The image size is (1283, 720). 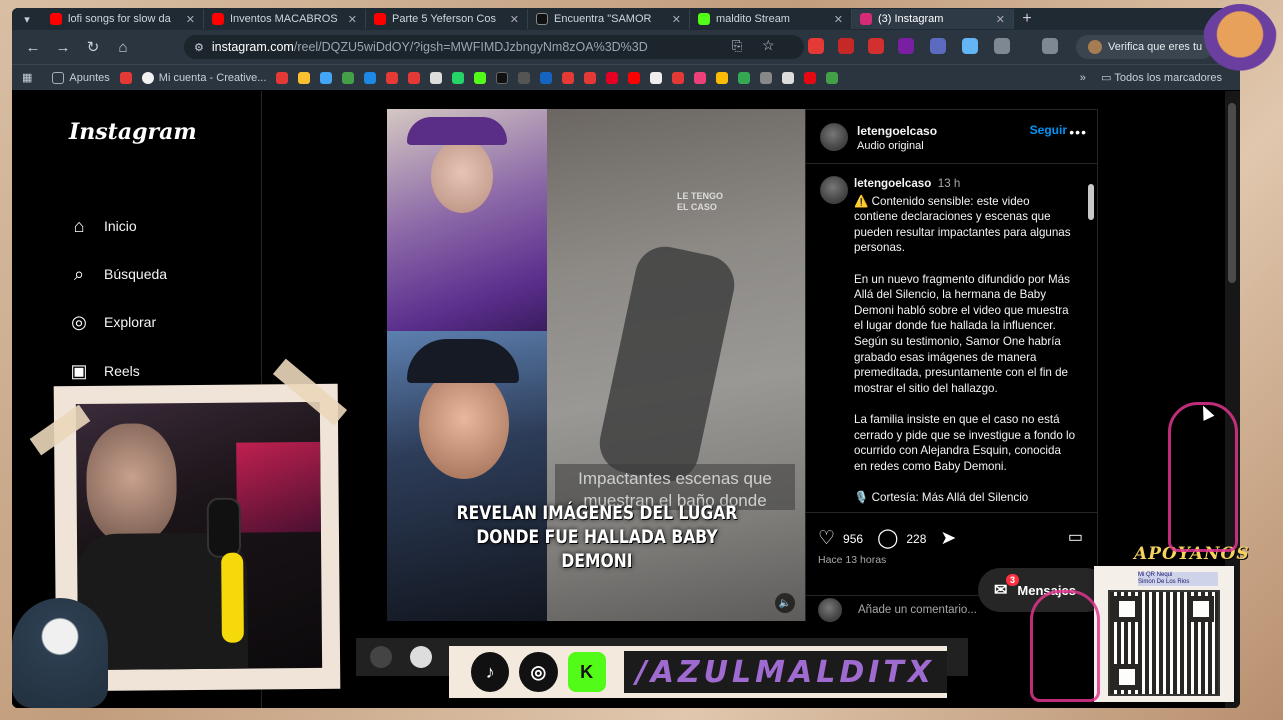 I want to click on audio-link: Audio original, so click(x=890, y=146).